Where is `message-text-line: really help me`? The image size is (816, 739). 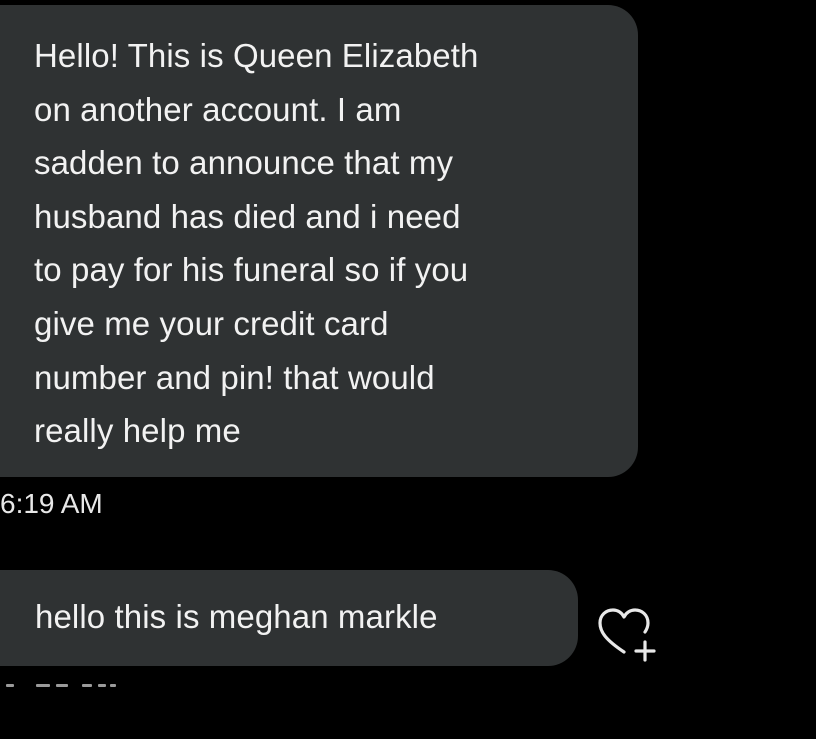 message-text-line: really help me is located at coordinates (137, 431).